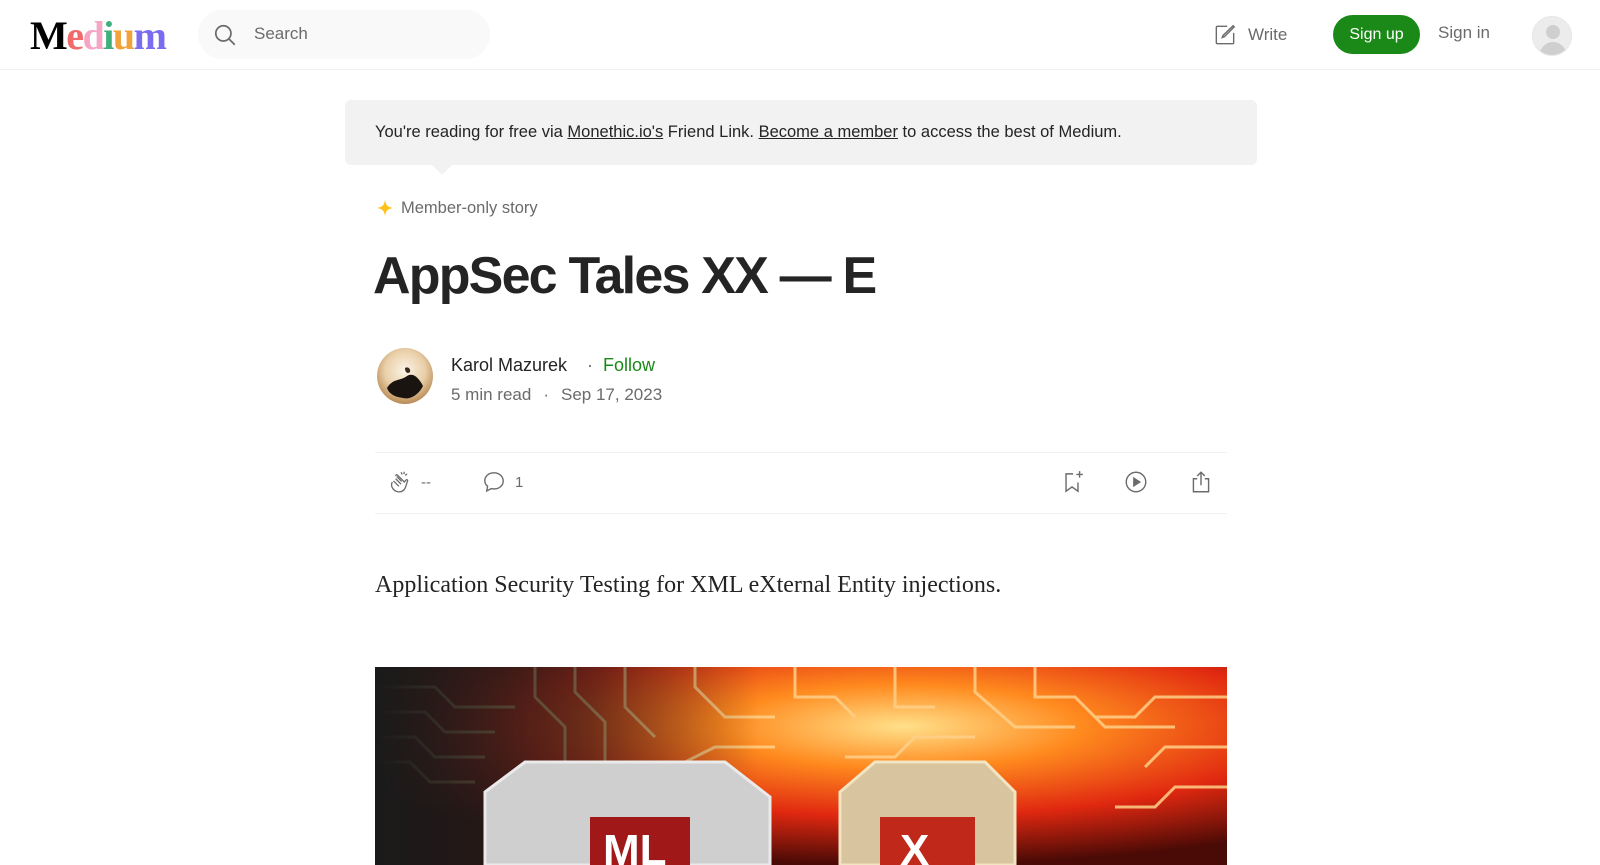  What do you see at coordinates (509, 365) in the screenshot?
I see `author-name: Karol Mazurek` at bounding box center [509, 365].